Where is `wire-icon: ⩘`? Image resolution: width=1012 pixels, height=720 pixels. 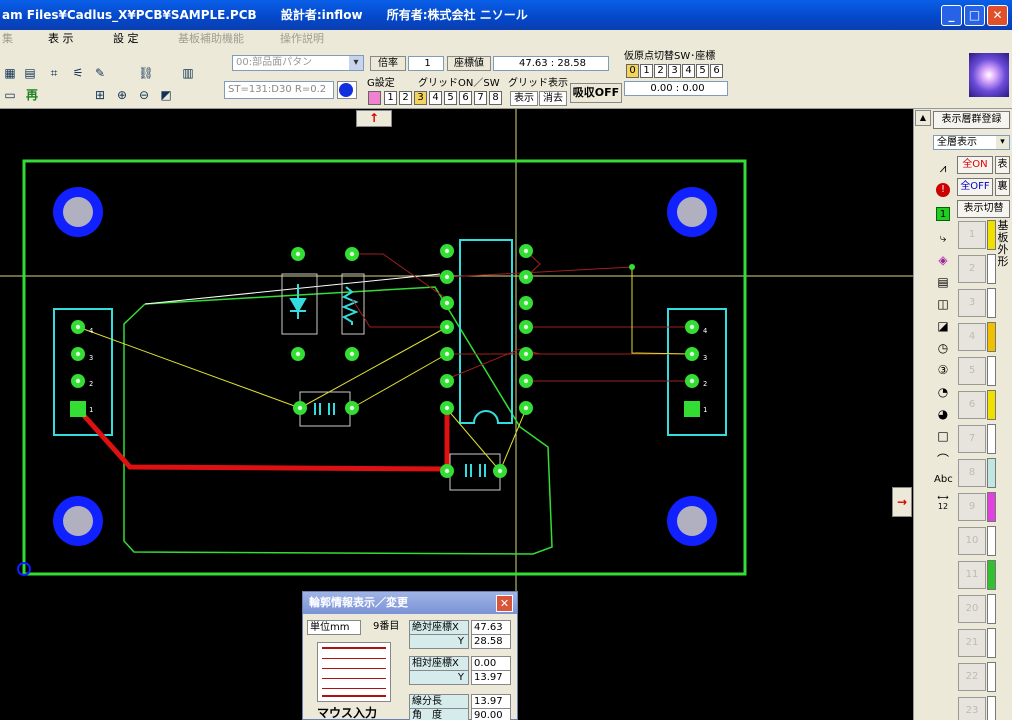 wire-icon: ⩘ is located at coordinates (943, 168).